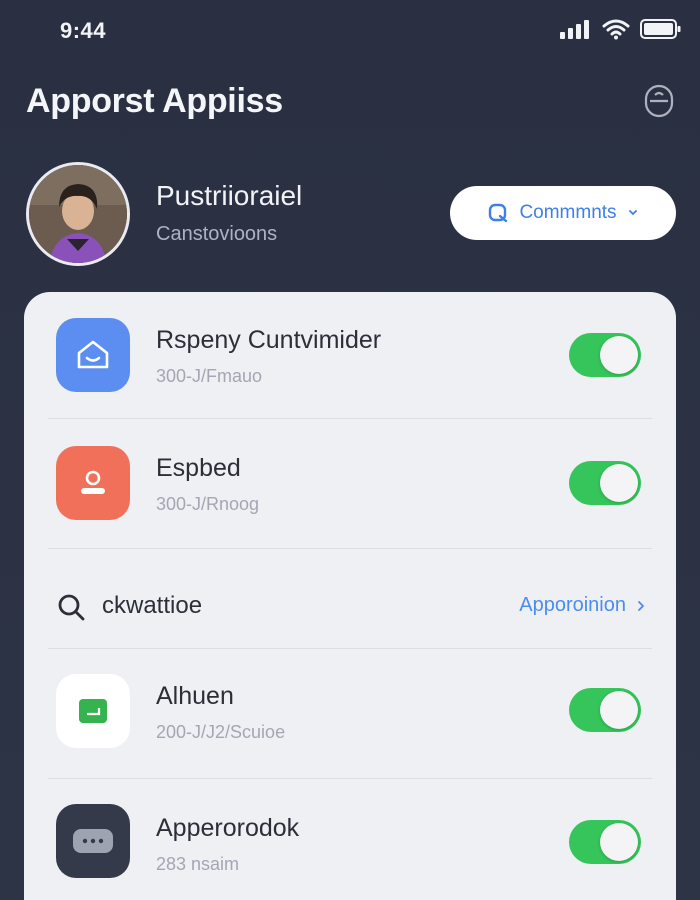 This screenshot has height=900, width=700. What do you see at coordinates (93, 483) in the screenshot?
I see `profile-icon` at bounding box center [93, 483].